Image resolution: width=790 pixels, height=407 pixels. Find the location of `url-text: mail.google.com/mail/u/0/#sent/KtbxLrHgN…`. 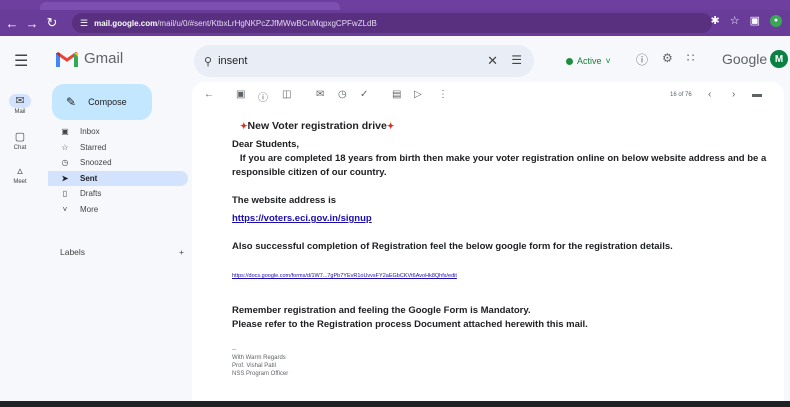

url-text: mail.google.com/mail/u/0/#sent/KtbxLrHgN… is located at coordinates (235, 23).